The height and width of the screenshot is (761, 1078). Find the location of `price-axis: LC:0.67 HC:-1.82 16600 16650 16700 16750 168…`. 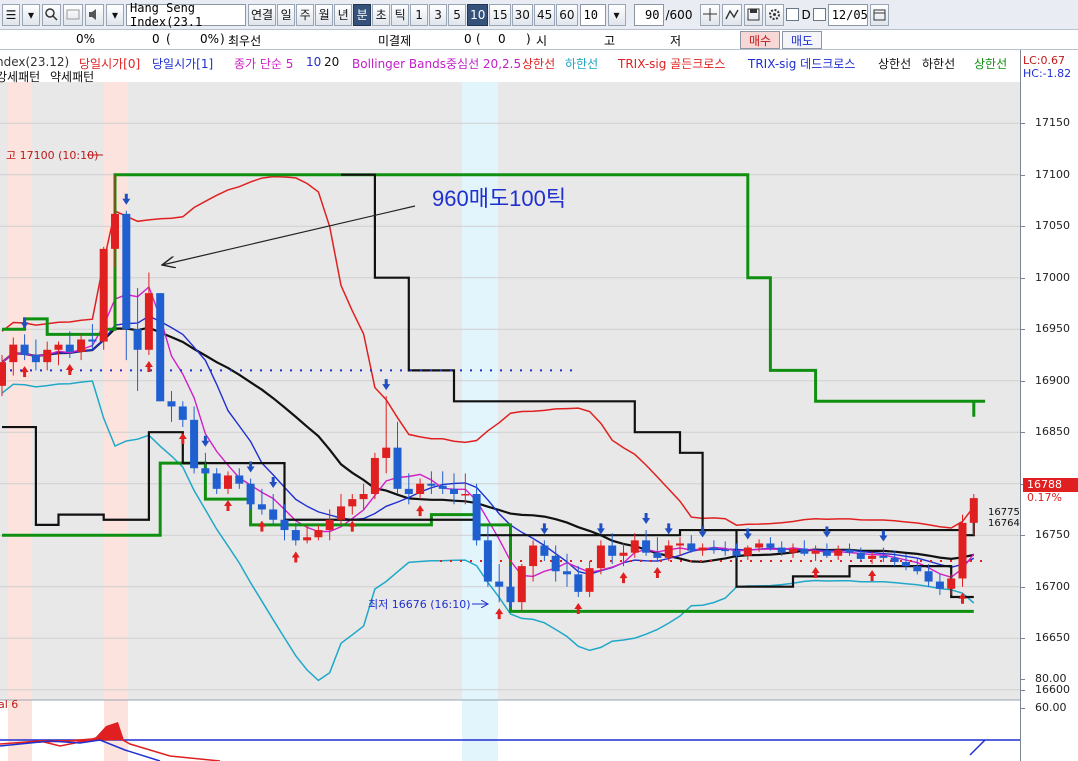

price-axis: LC:0.67 HC:-1.82 16600 16650 16700 16750 168… is located at coordinates (1049, 405).